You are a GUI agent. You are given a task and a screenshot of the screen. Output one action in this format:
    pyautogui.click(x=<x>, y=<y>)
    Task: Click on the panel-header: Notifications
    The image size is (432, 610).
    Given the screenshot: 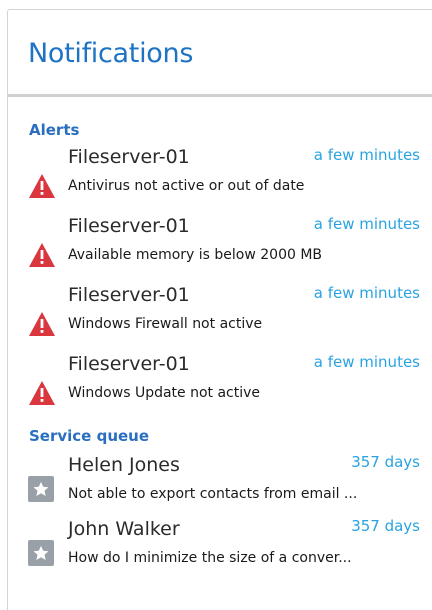 What is the action you would take?
    pyautogui.click(x=220, y=53)
    